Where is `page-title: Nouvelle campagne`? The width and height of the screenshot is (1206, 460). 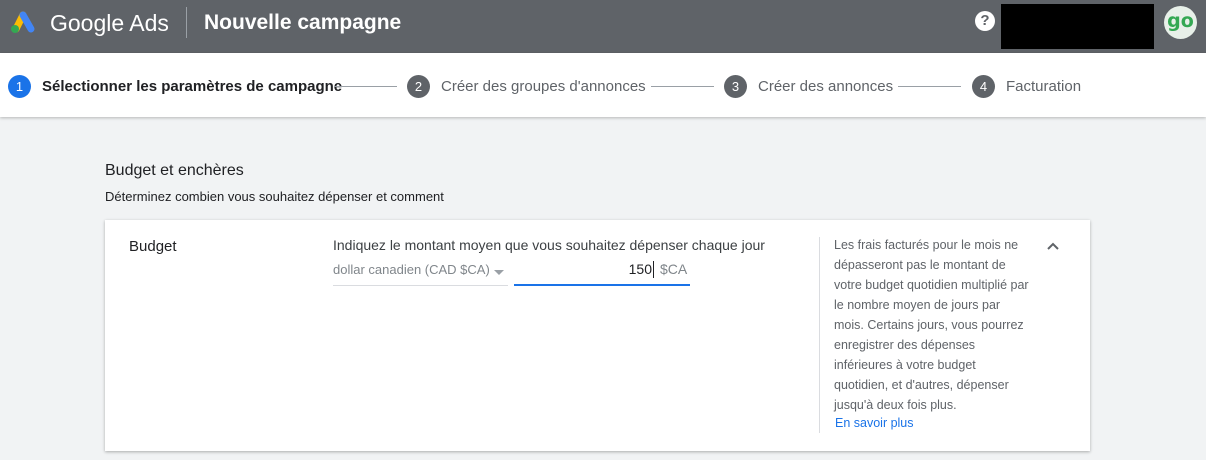 page-title: Nouvelle campagne is located at coordinates (303, 22).